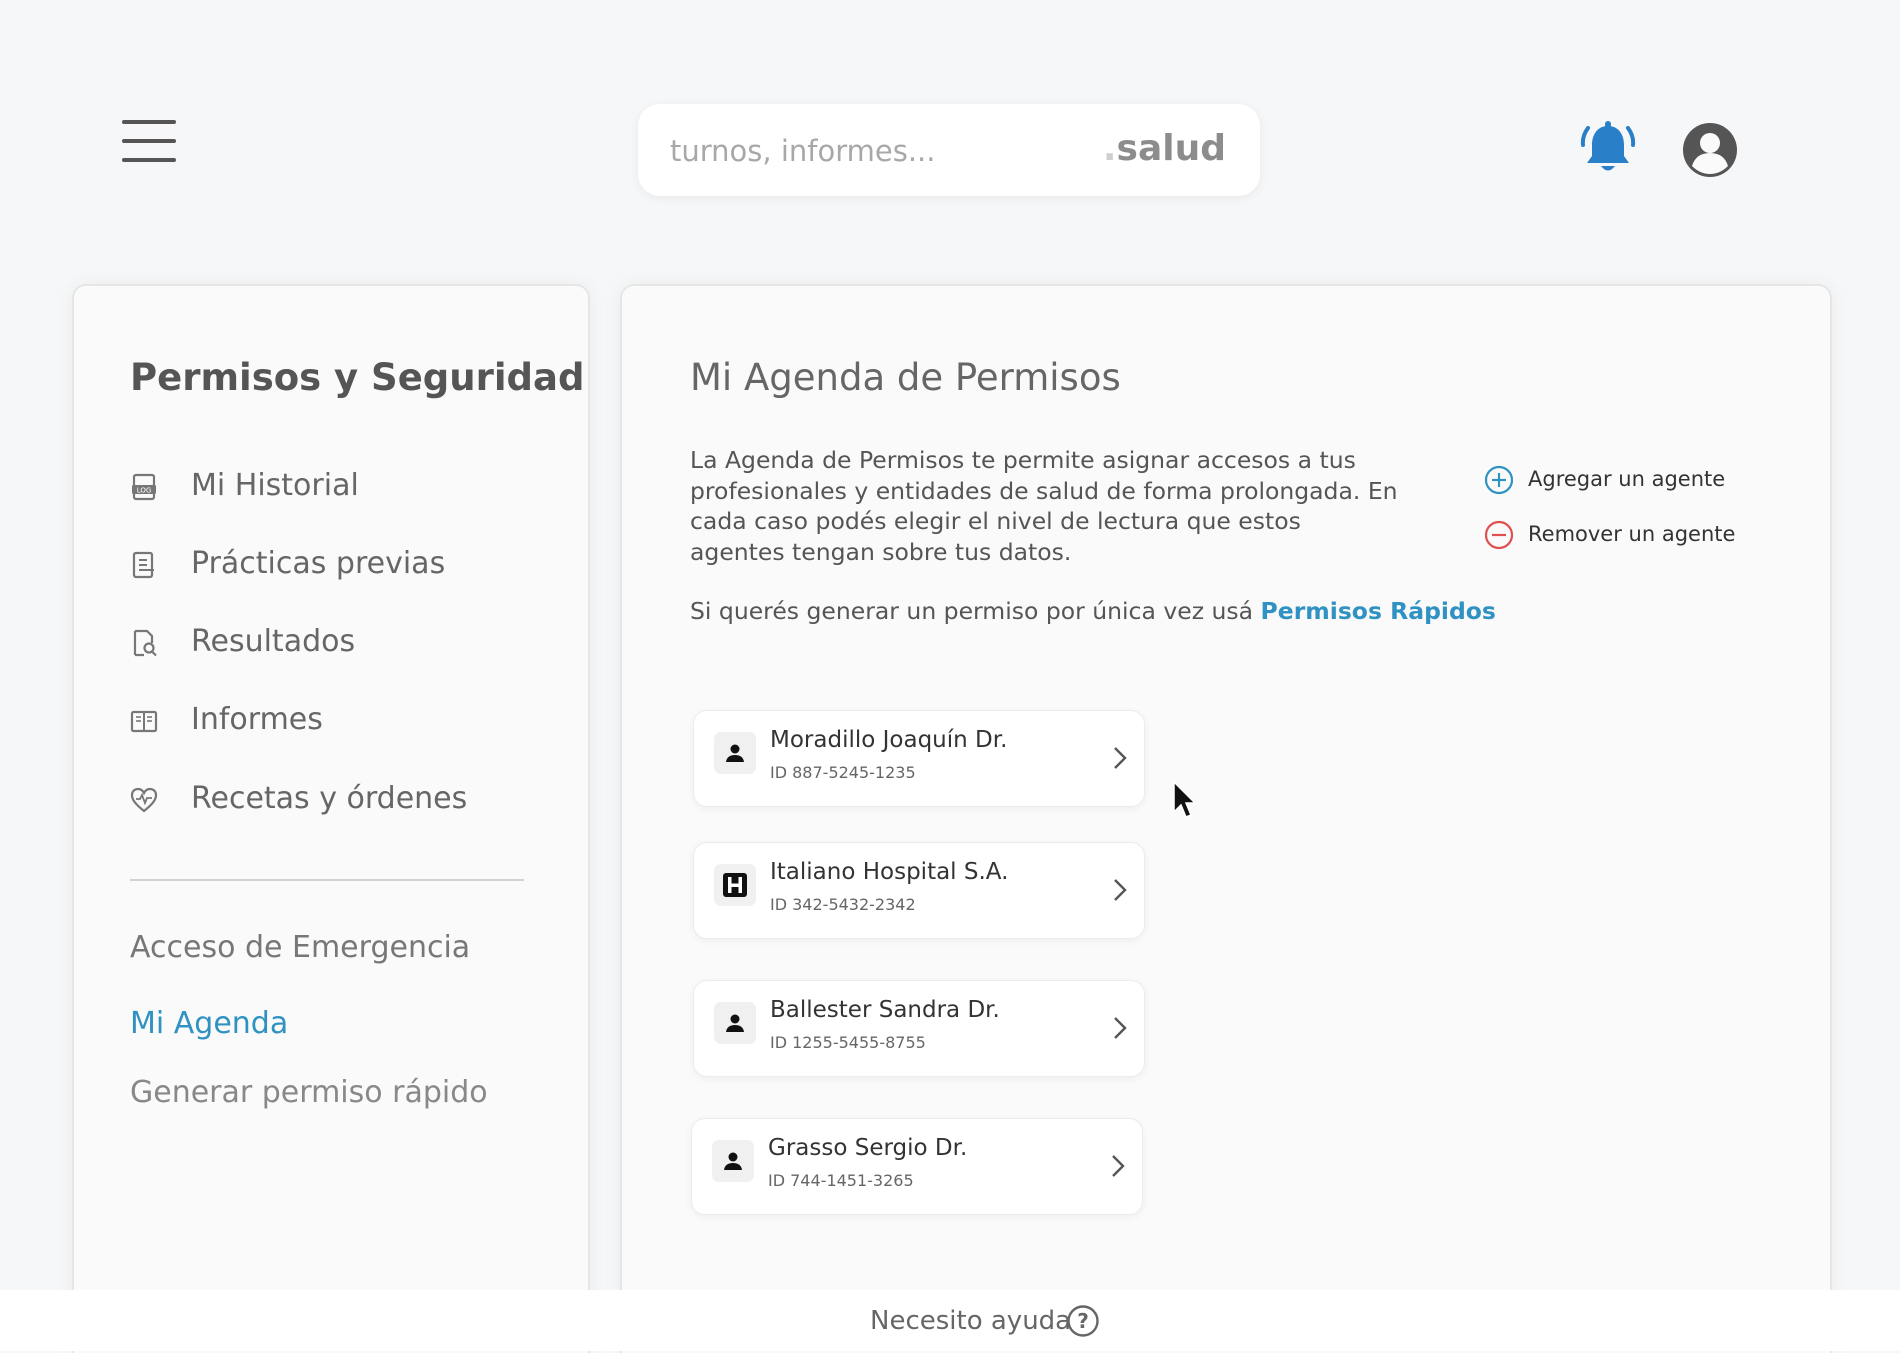 The height and width of the screenshot is (1353, 1900). Describe the element at coordinates (1164, 148) in the screenshot. I see `brand-logo: .salud` at that location.